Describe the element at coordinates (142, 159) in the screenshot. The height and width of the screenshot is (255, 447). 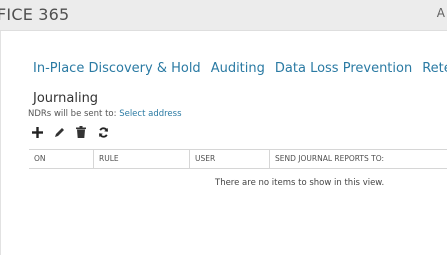
I see `column-header-rule: RULE` at that location.